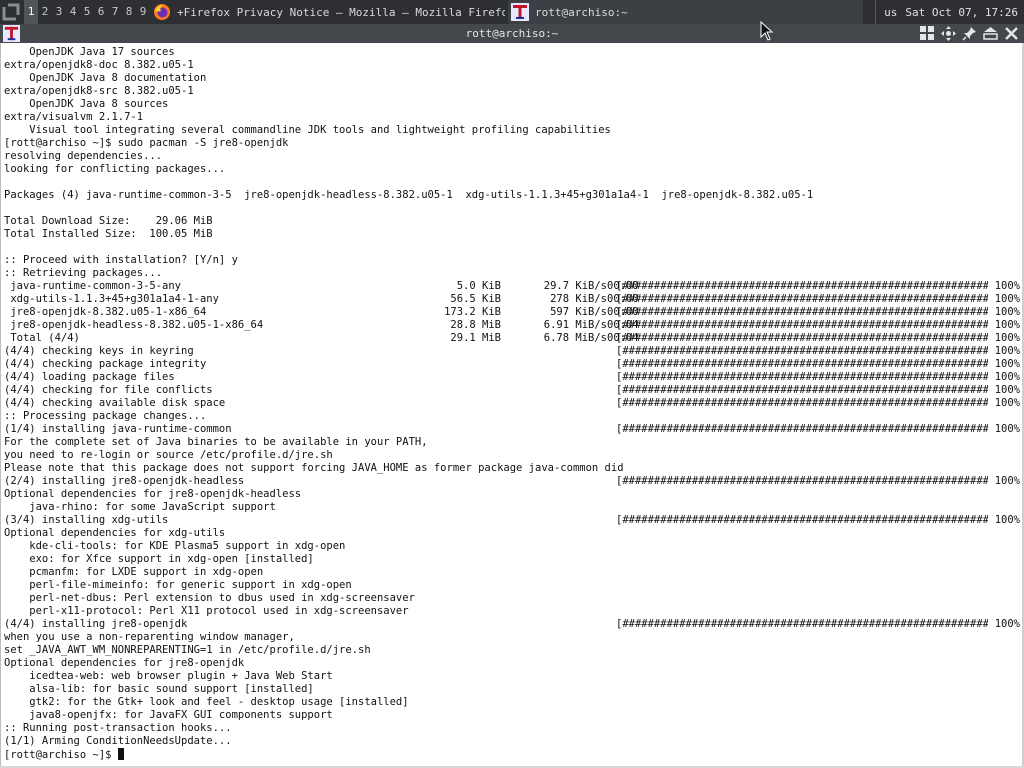 The image size is (1024, 768). Describe the element at coordinates (101, 12) in the screenshot. I see `workspace-6: 6` at that location.